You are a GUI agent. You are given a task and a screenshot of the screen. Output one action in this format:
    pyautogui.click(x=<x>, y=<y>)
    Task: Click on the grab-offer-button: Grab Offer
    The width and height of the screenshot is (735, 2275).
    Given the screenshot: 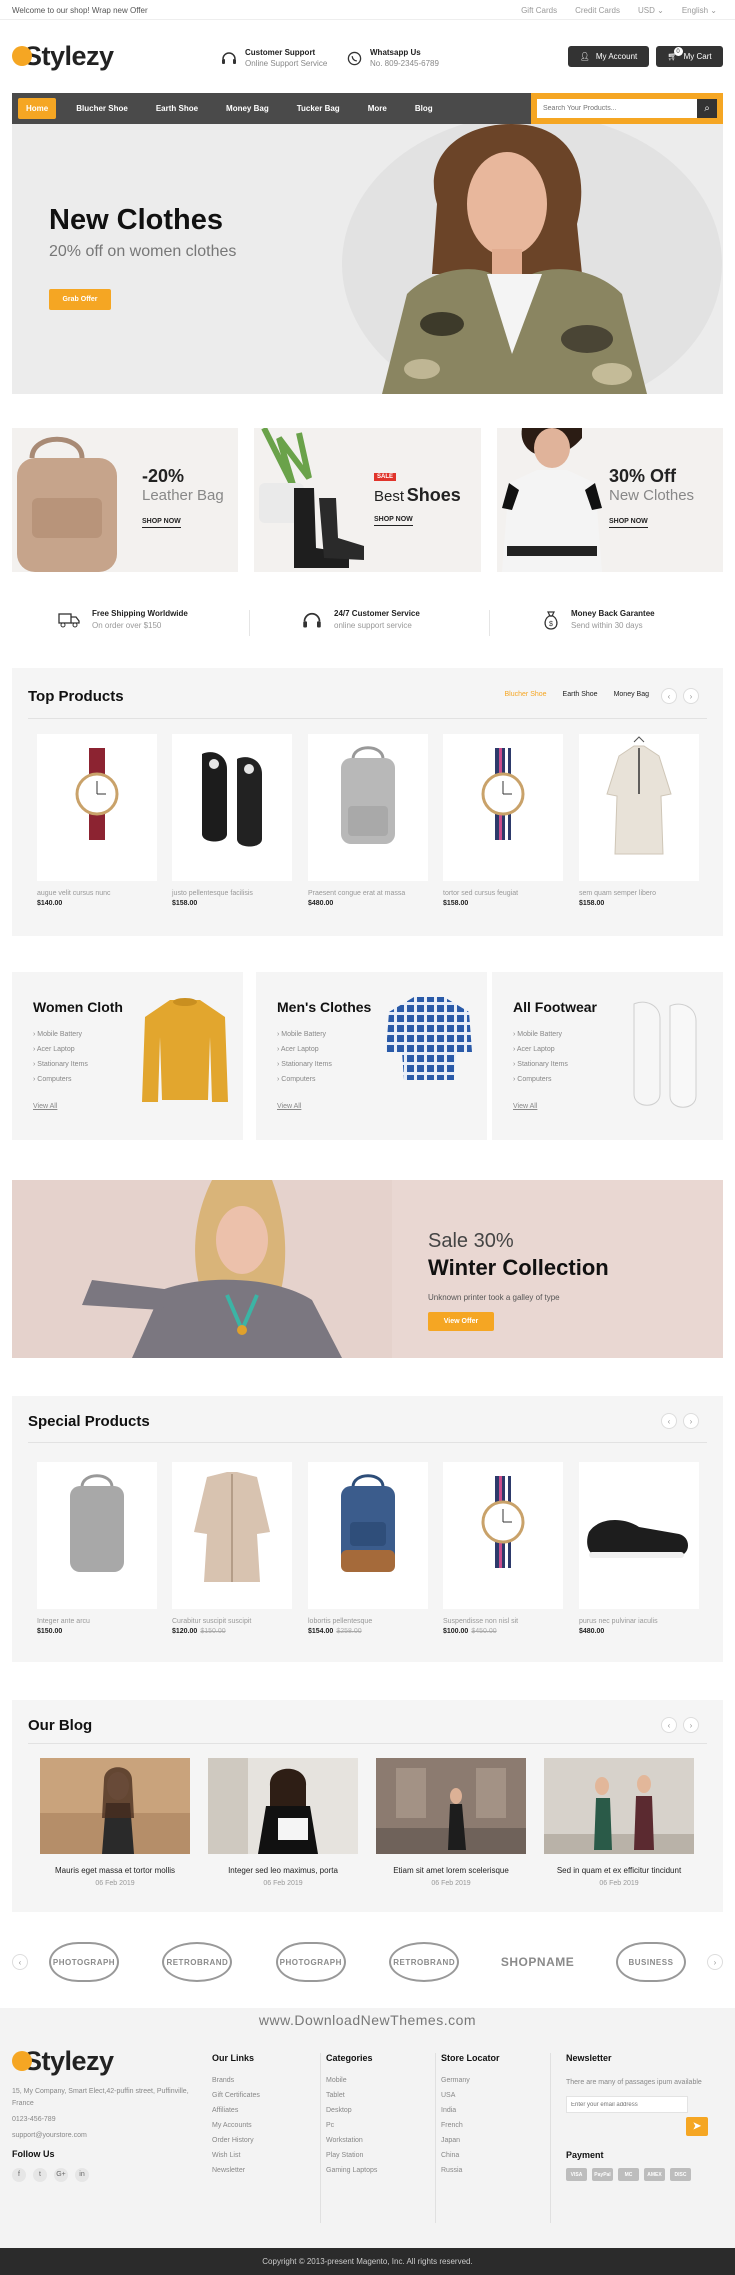 What is the action you would take?
    pyautogui.click(x=80, y=299)
    